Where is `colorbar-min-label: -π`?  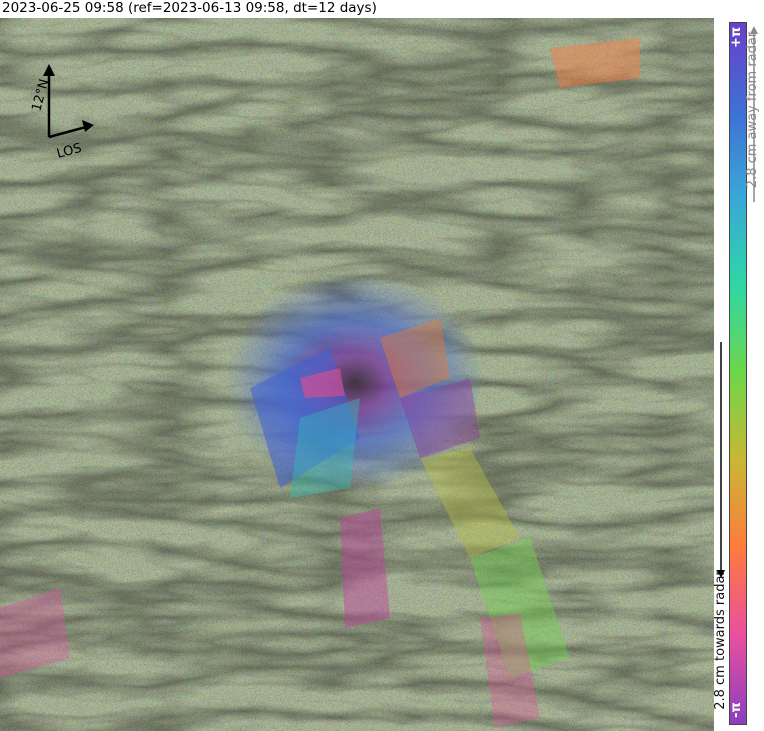
colorbar-min-label: -π is located at coordinates (736, 710).